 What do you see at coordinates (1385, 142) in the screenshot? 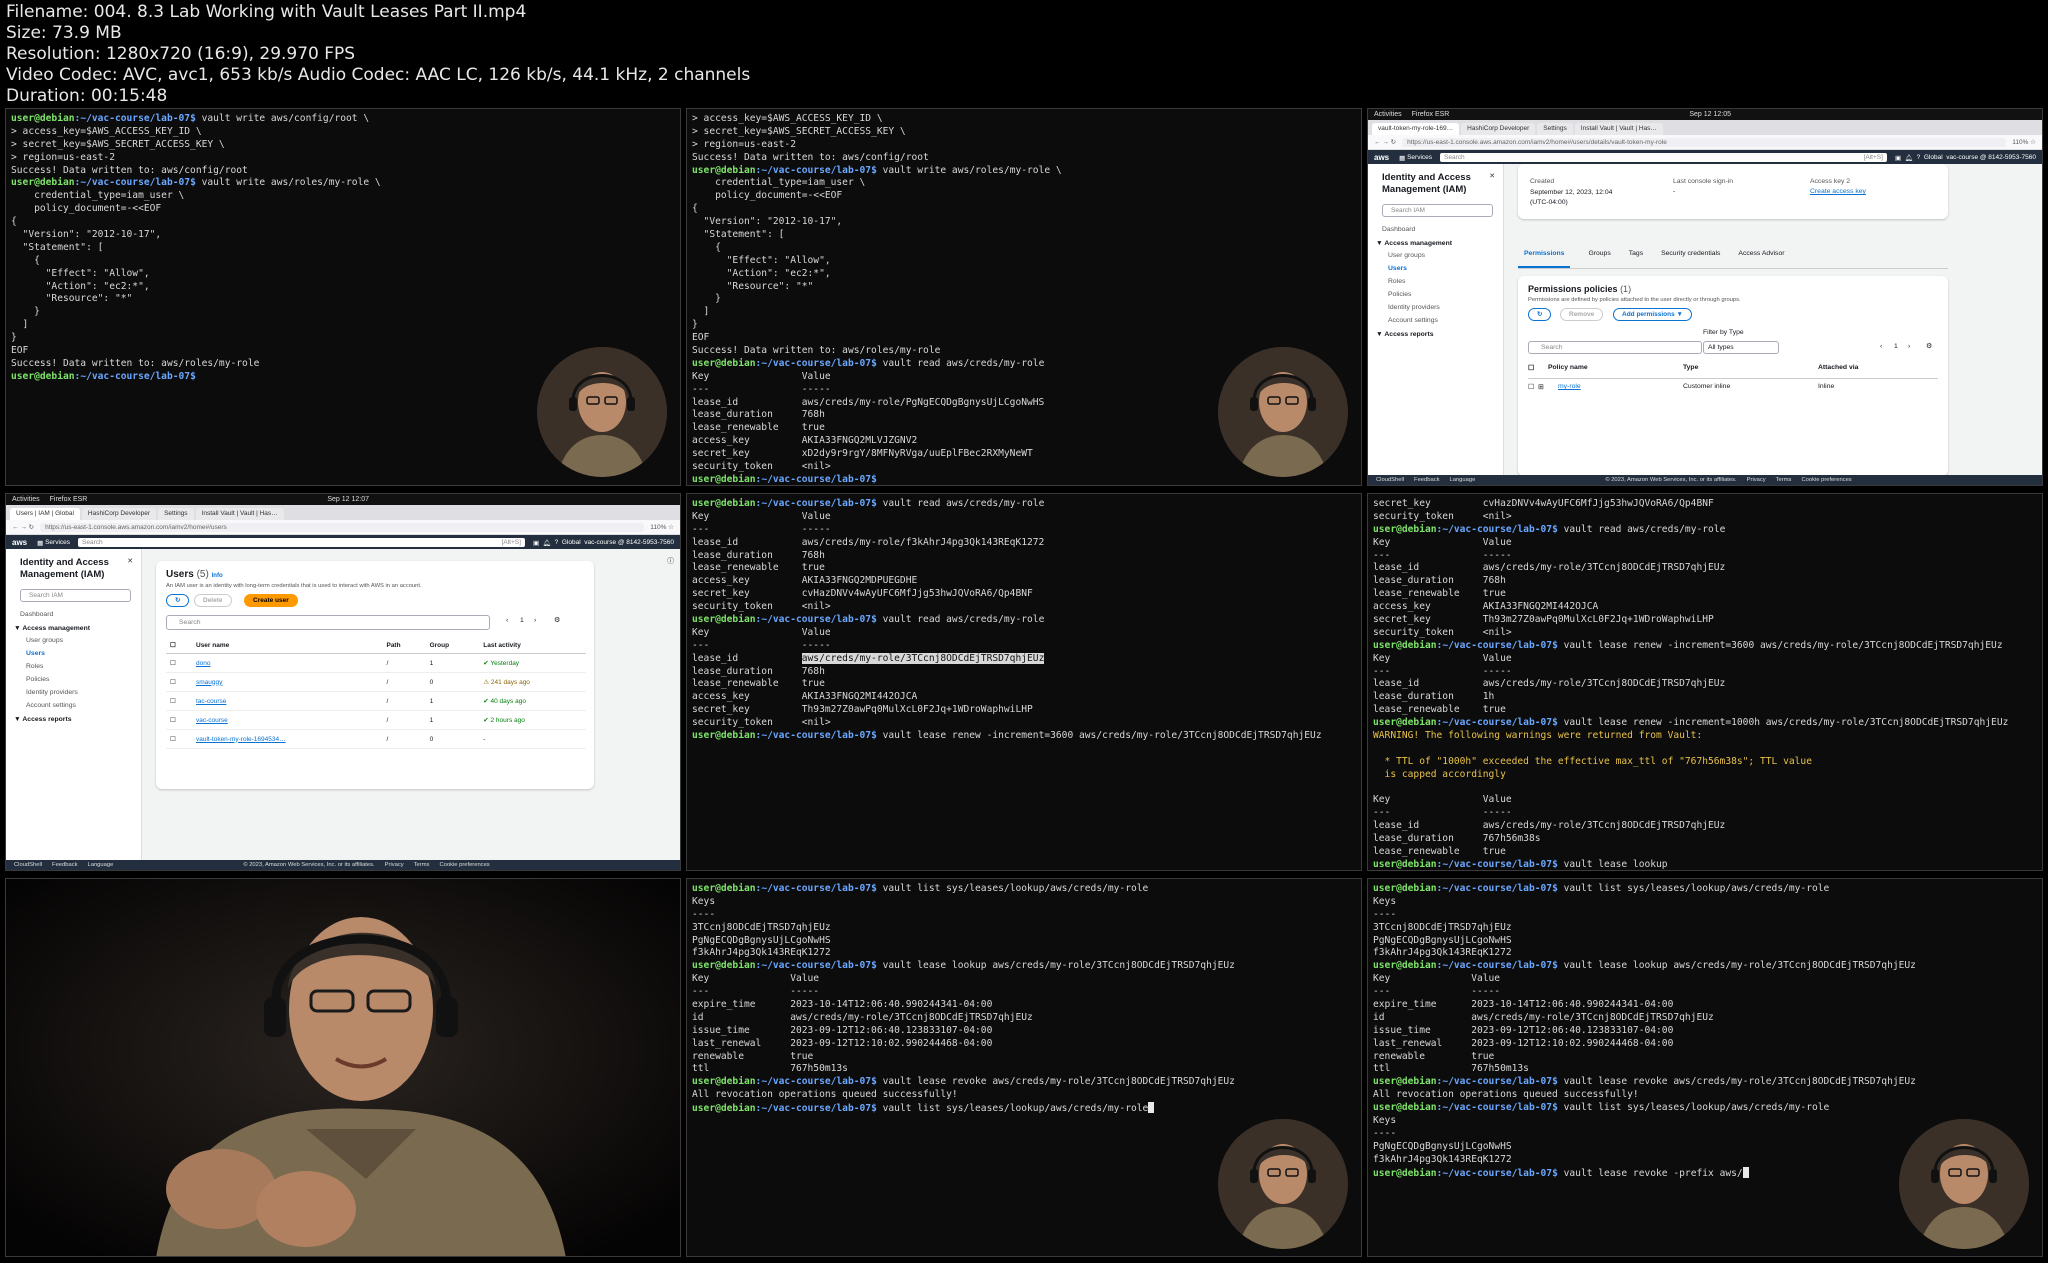
I see `forward-icon: →` at bounding box center [1385, 142].